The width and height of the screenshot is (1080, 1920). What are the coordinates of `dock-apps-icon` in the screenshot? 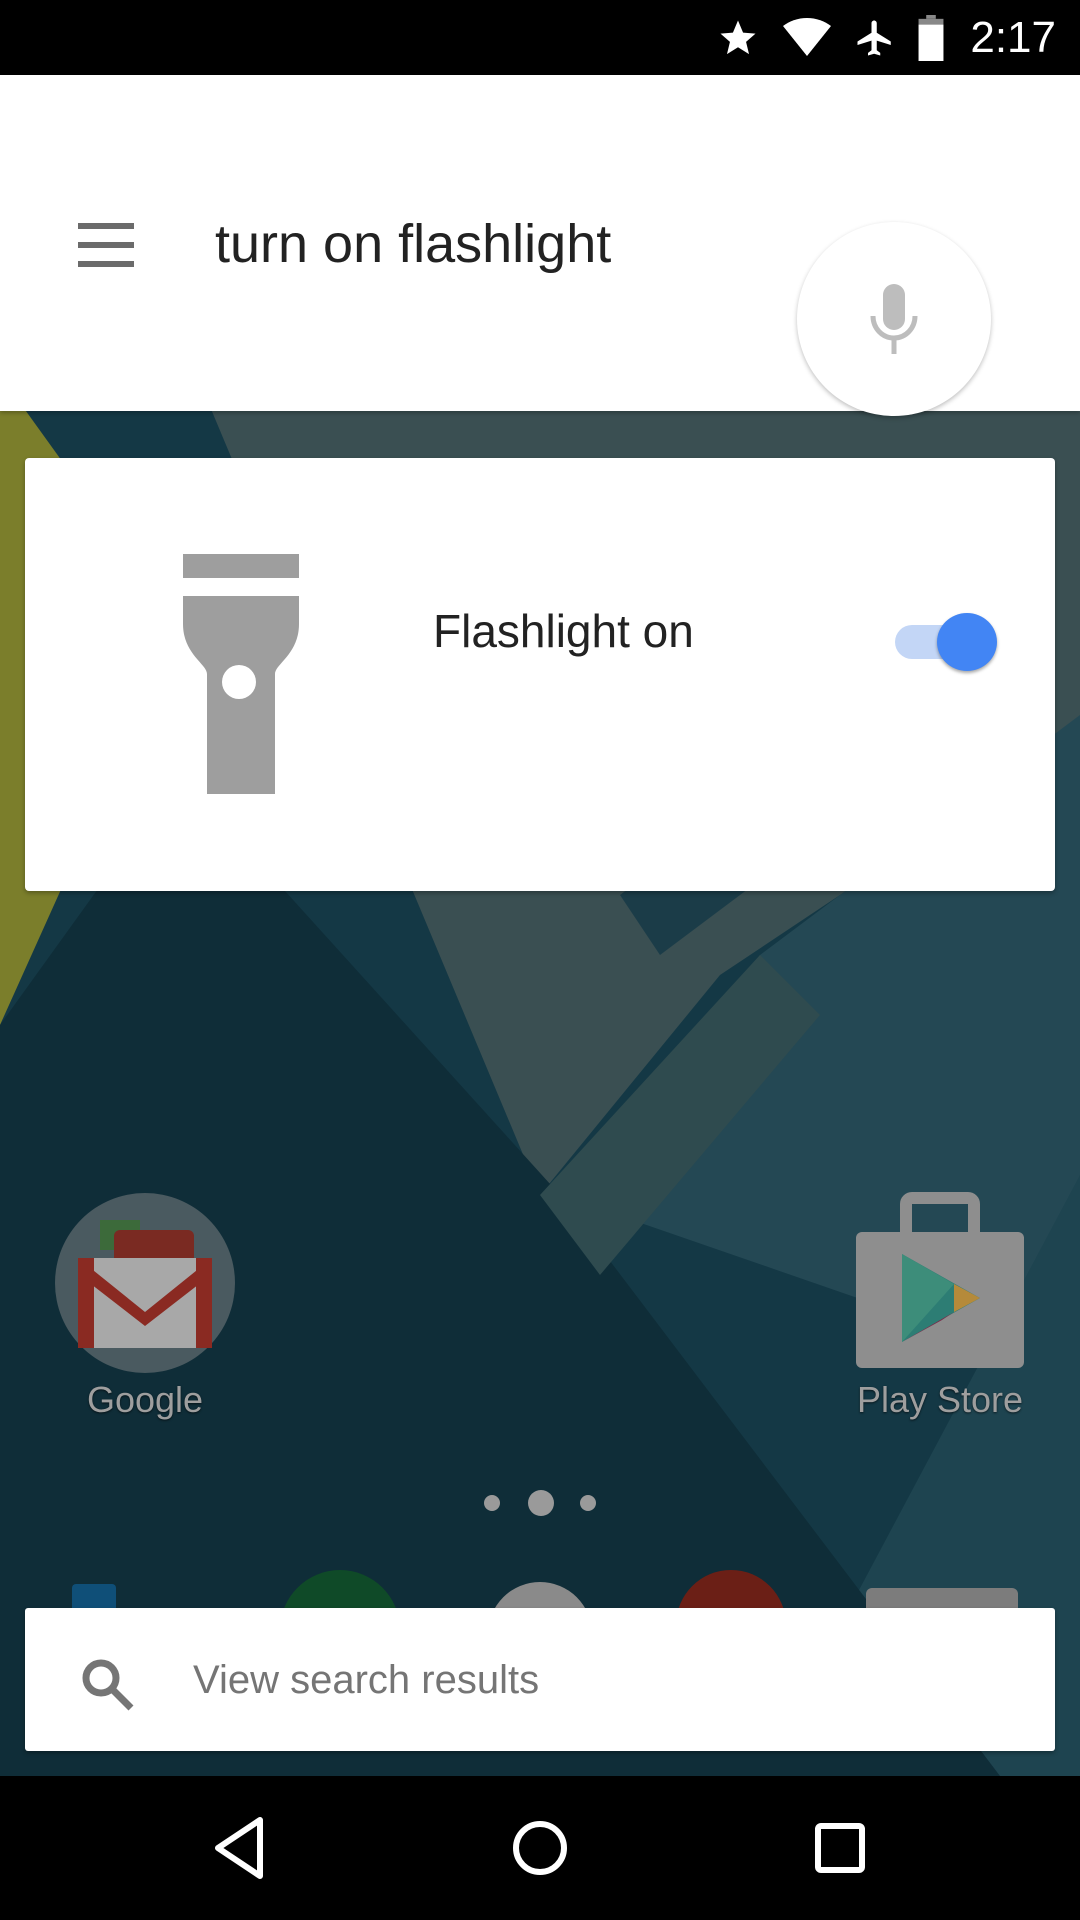 It's located at (540, 1596).